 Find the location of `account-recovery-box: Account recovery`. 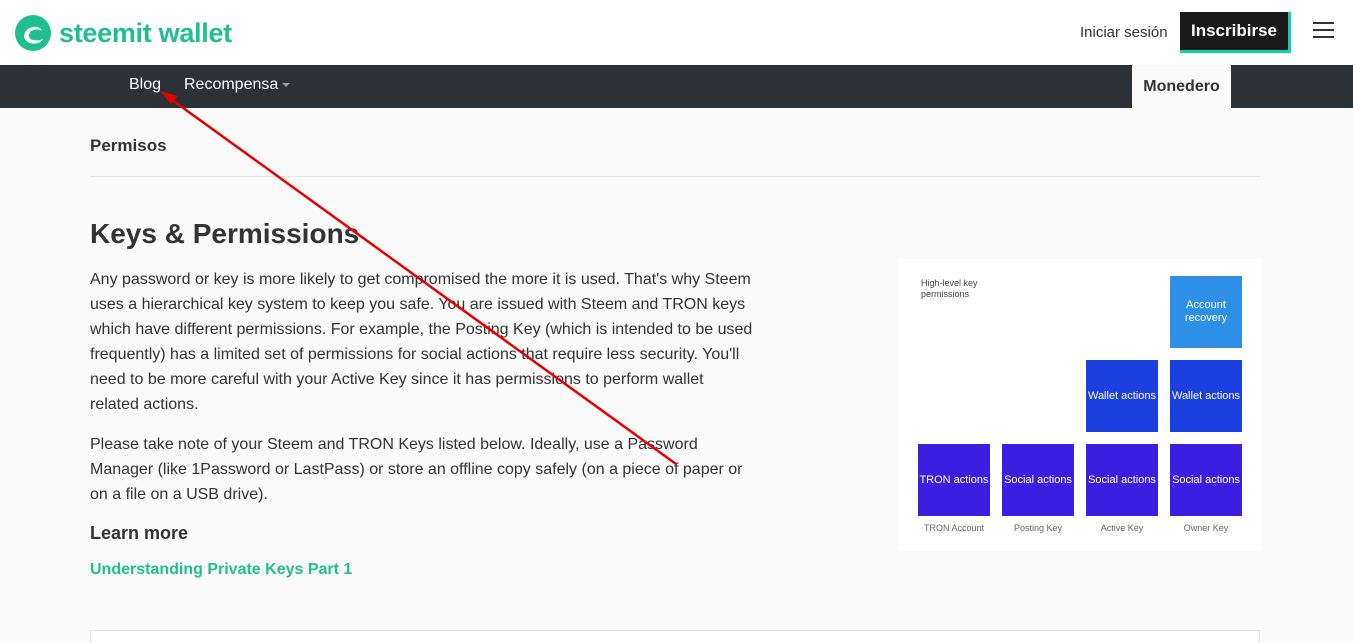

account-recovery-box: Account recovery is located at coordinates (1206, 312).